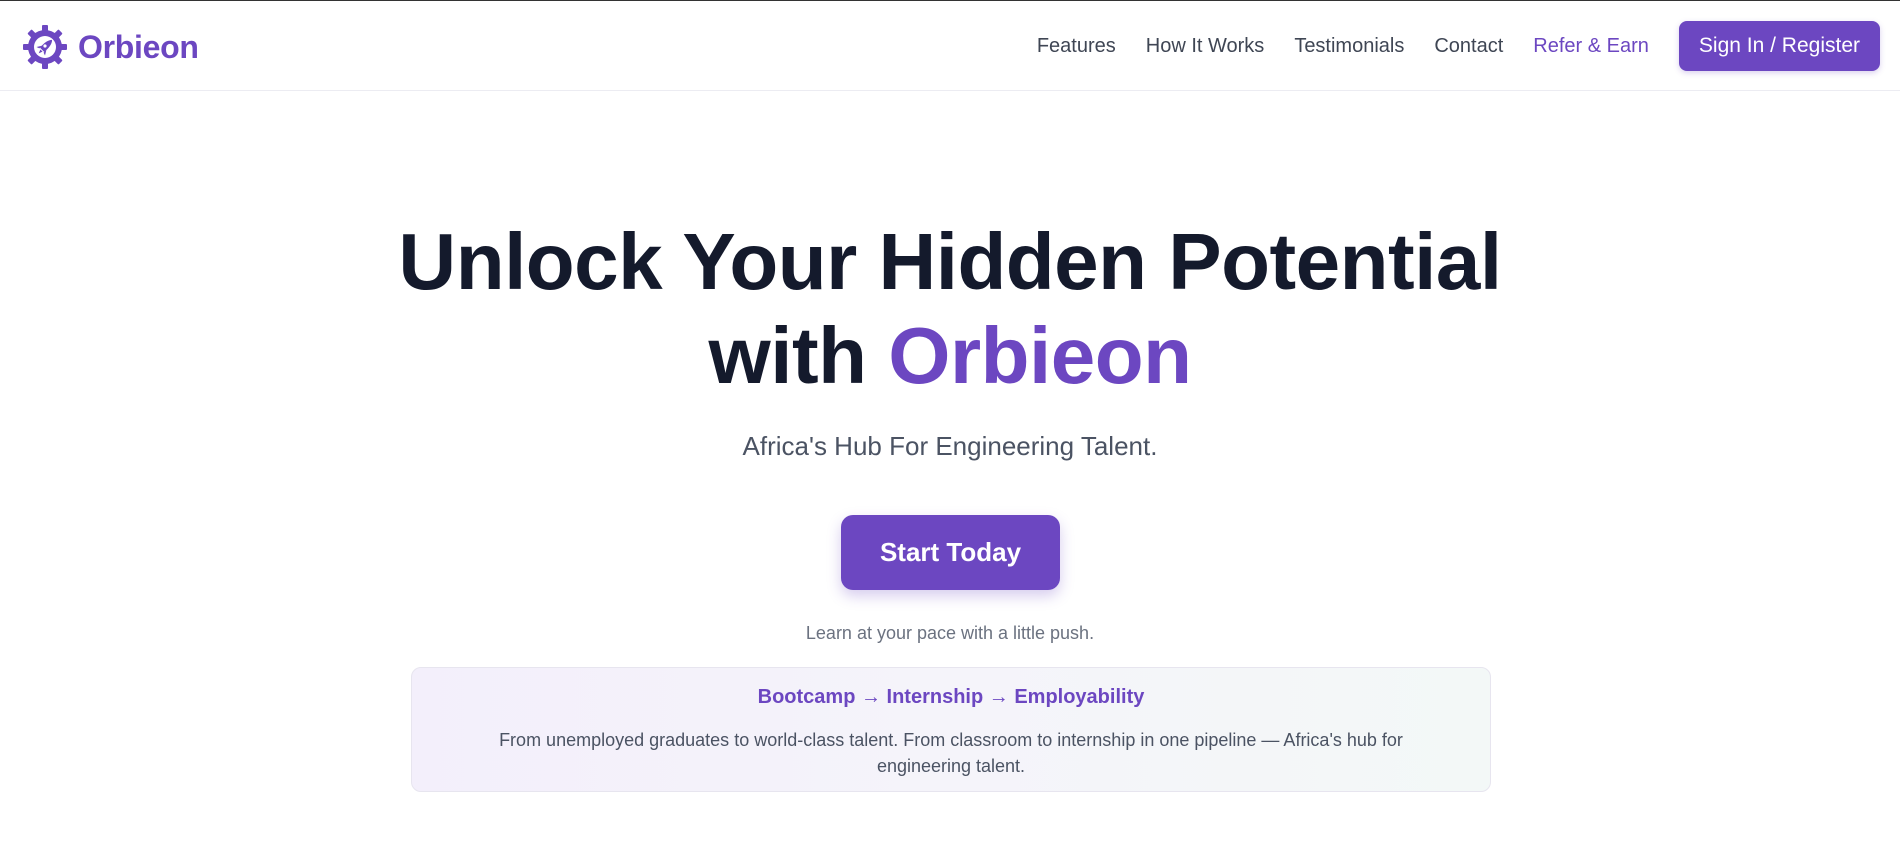 Image resolution: width=1900 pixels, height=865 pixels. Describe the element at coordinates (45, 47) in the screenshot. I see `rocket-gear-icon` at that location.